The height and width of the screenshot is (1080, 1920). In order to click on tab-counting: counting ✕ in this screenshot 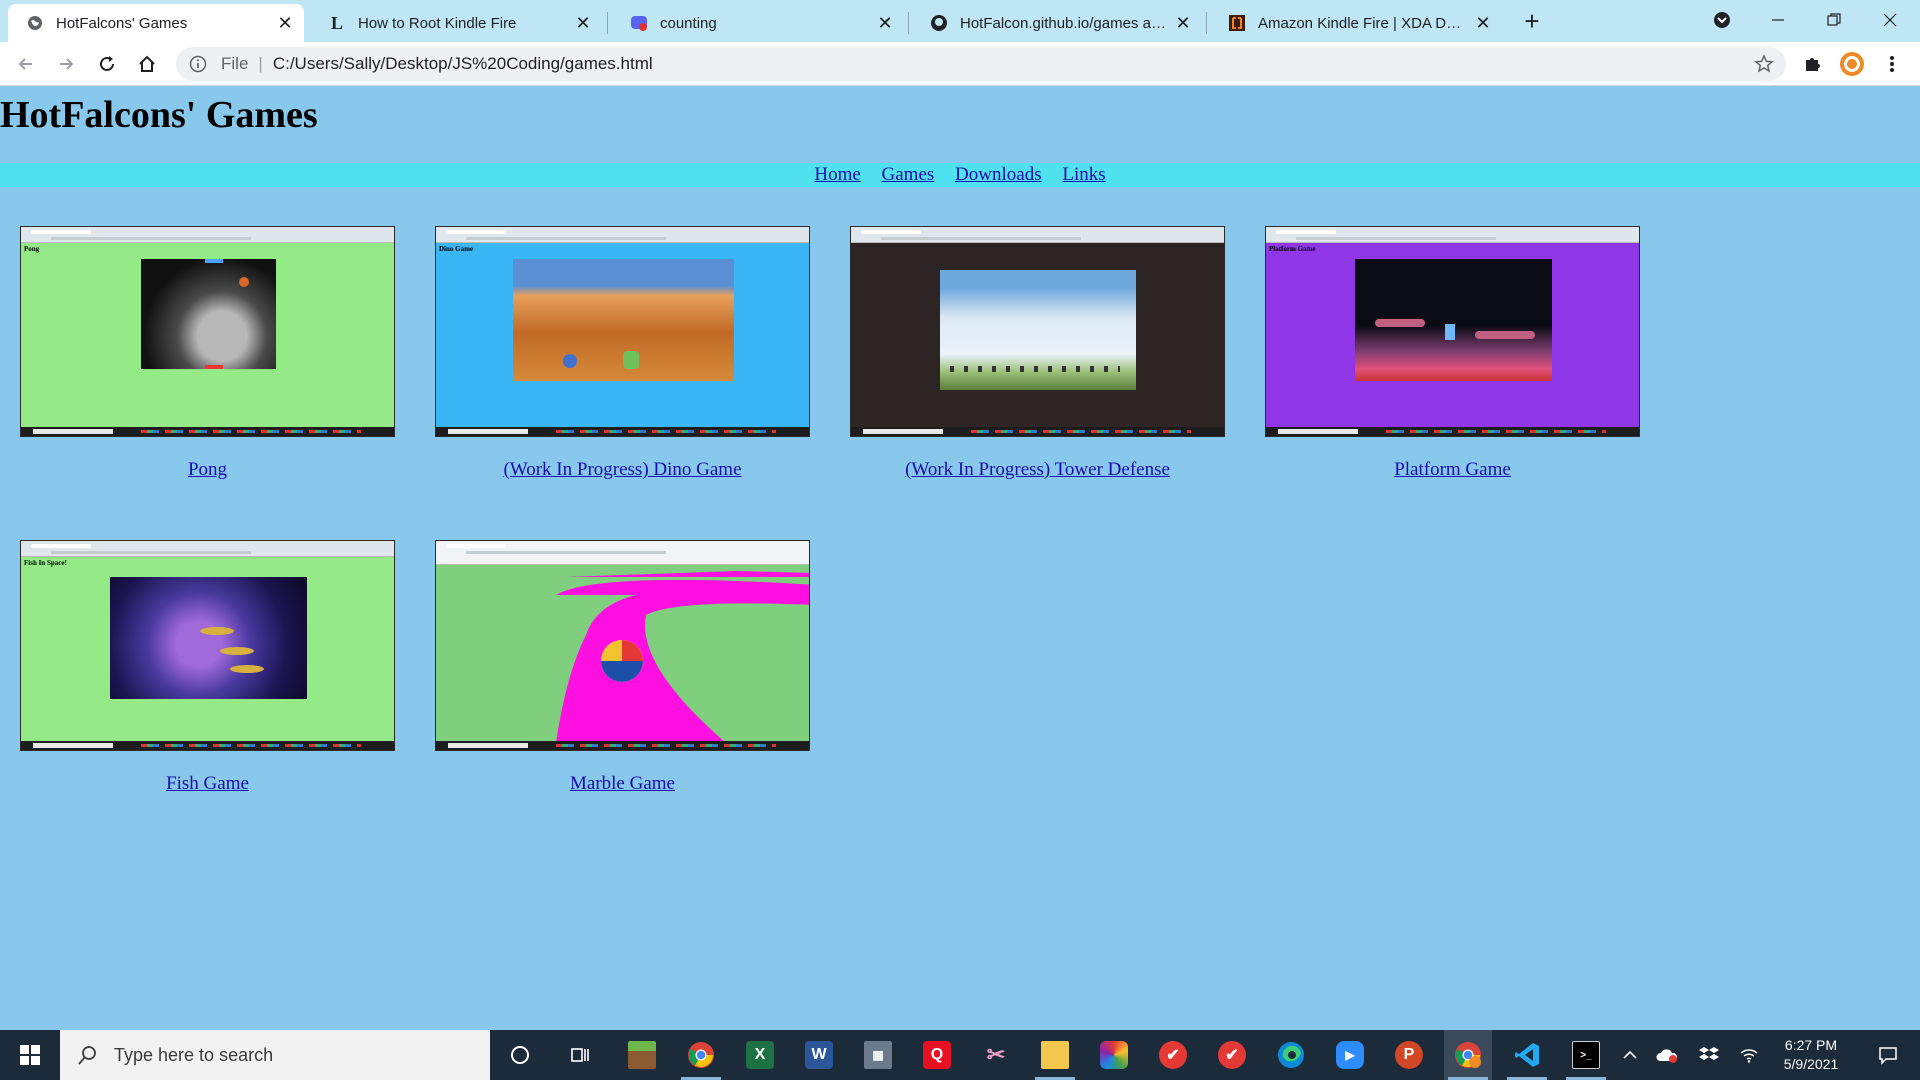, I will do `click(758, 23)`.